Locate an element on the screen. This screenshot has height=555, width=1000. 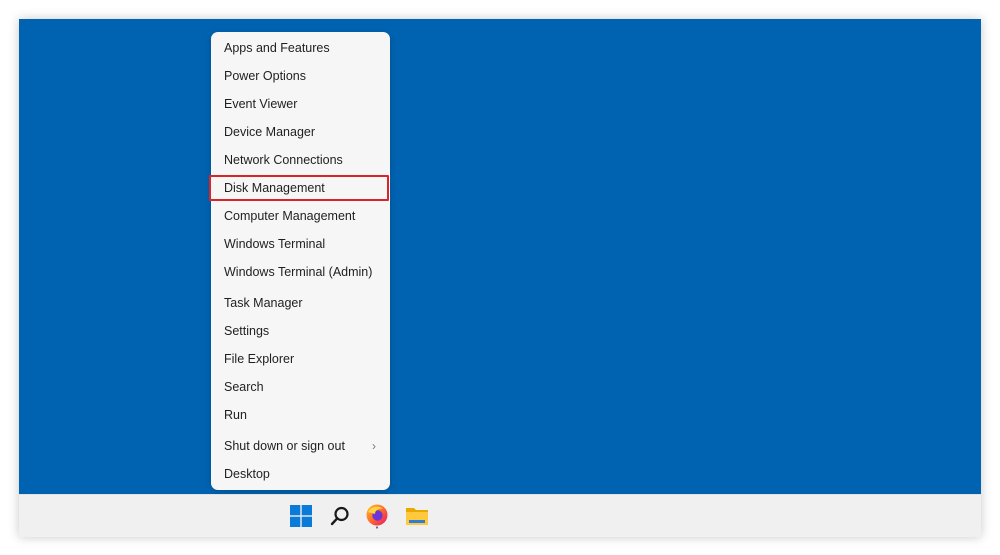
menu-item-label: Windows Terminal is located at coordinates (275, 244).